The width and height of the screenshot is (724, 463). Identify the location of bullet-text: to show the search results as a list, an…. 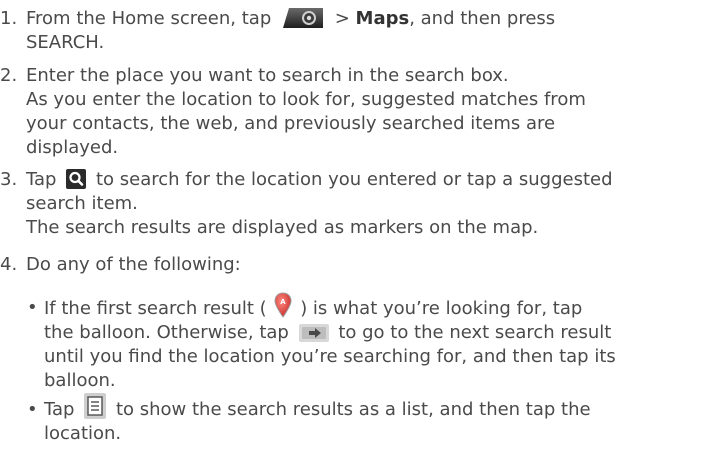
(353, 409).